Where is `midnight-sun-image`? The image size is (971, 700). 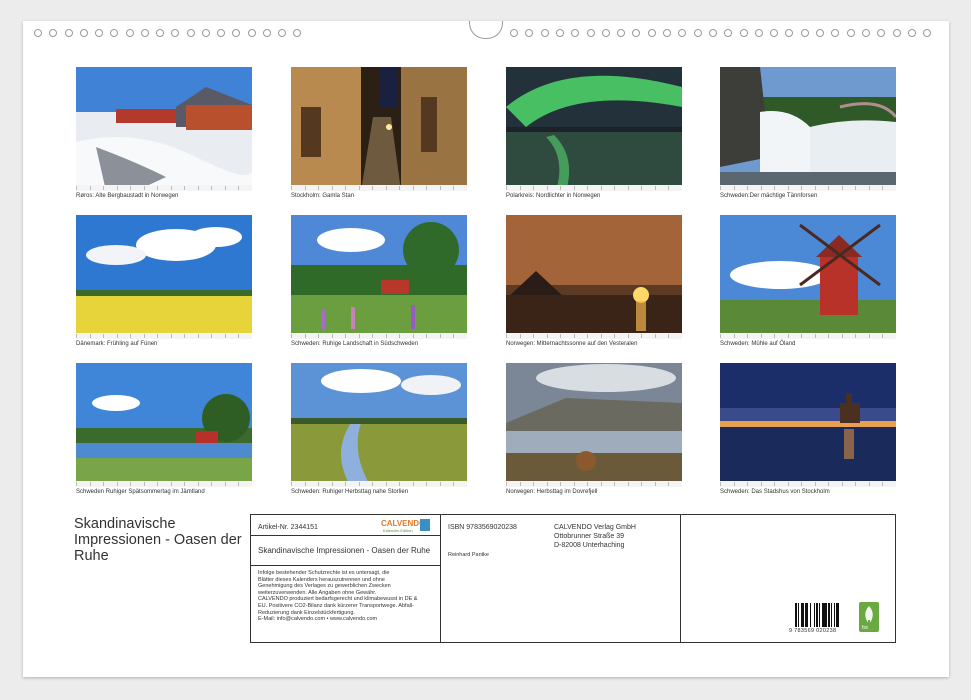
midnight-sun-image is located at coordinates (594, 277).